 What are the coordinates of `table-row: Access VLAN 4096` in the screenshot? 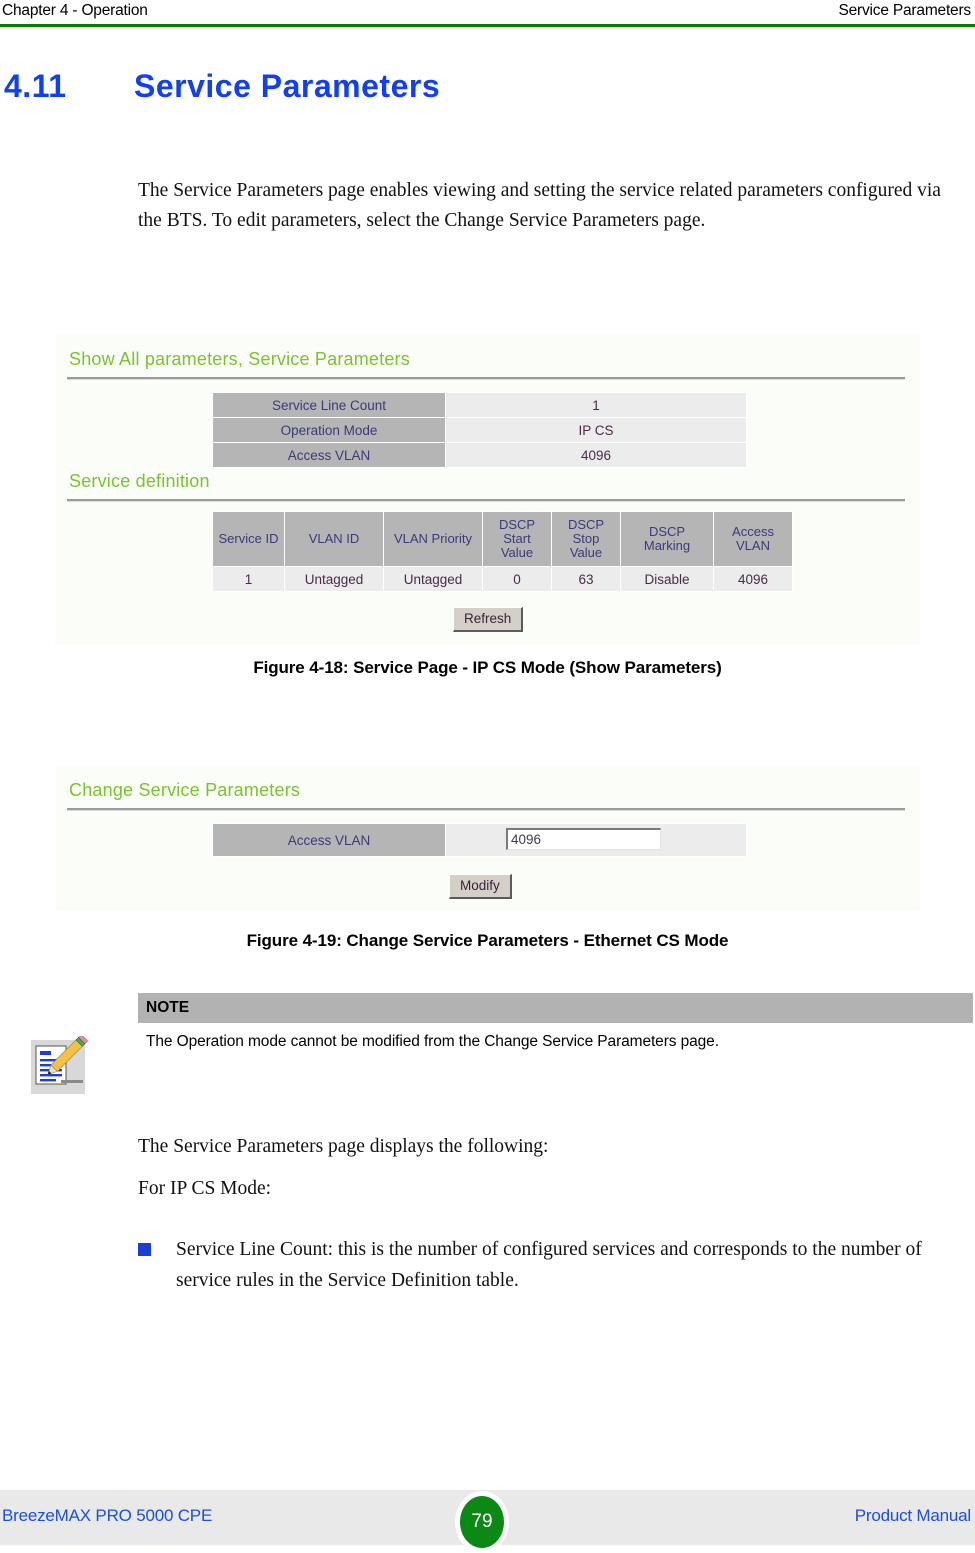 It's located at (479, 455).